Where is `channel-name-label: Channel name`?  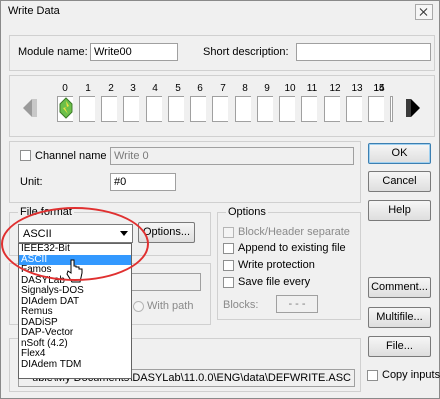
channel-name-label: Channel name is located at coordinates (71, 156).